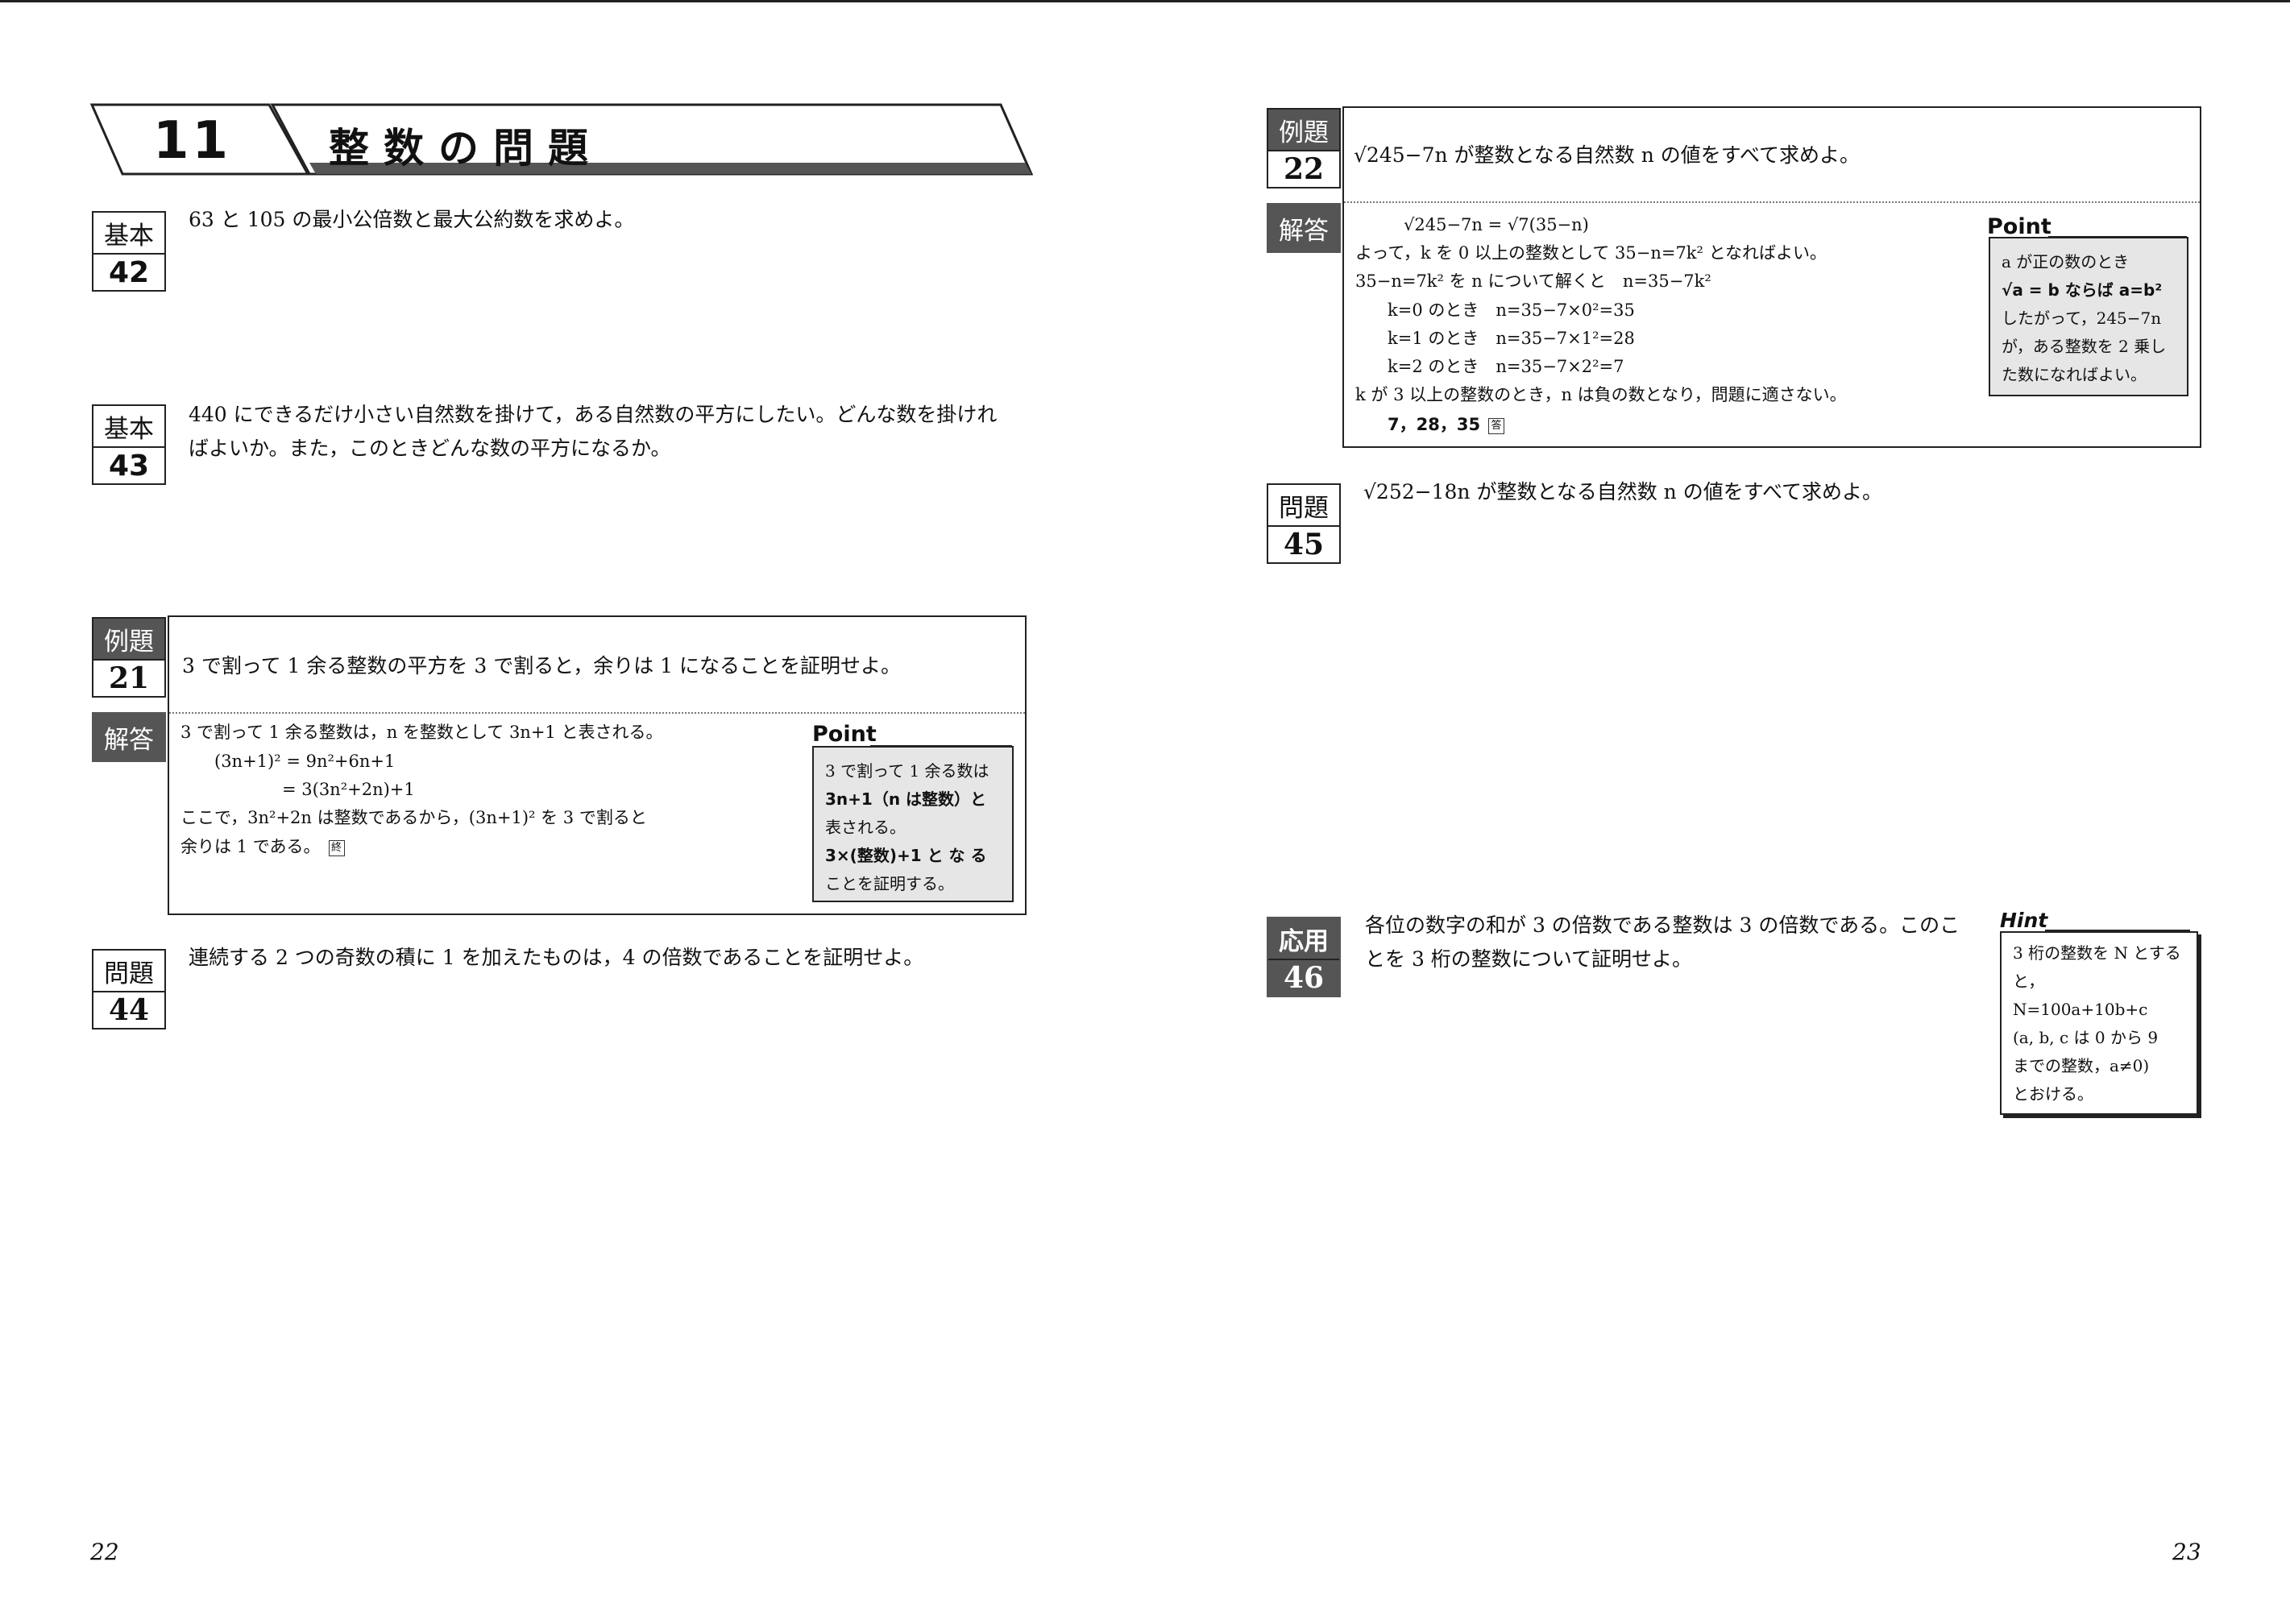 Image resolution: width=2290 pixels, height=1624 pixels. I want to click on point-line: た数になればよい。, so click(2074, 375).